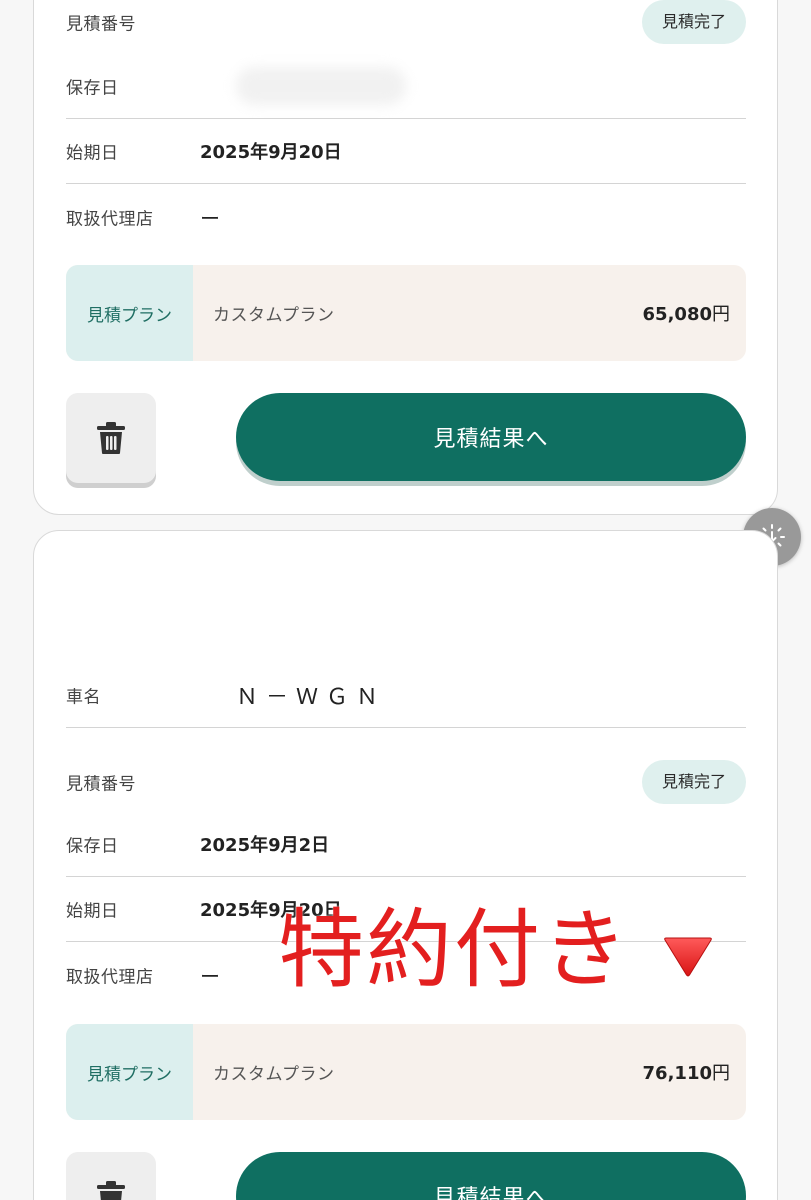 This screenshot has width=811, height=1200. I want to click on start-date-value: 2025年9月20日, so click(271, 152).